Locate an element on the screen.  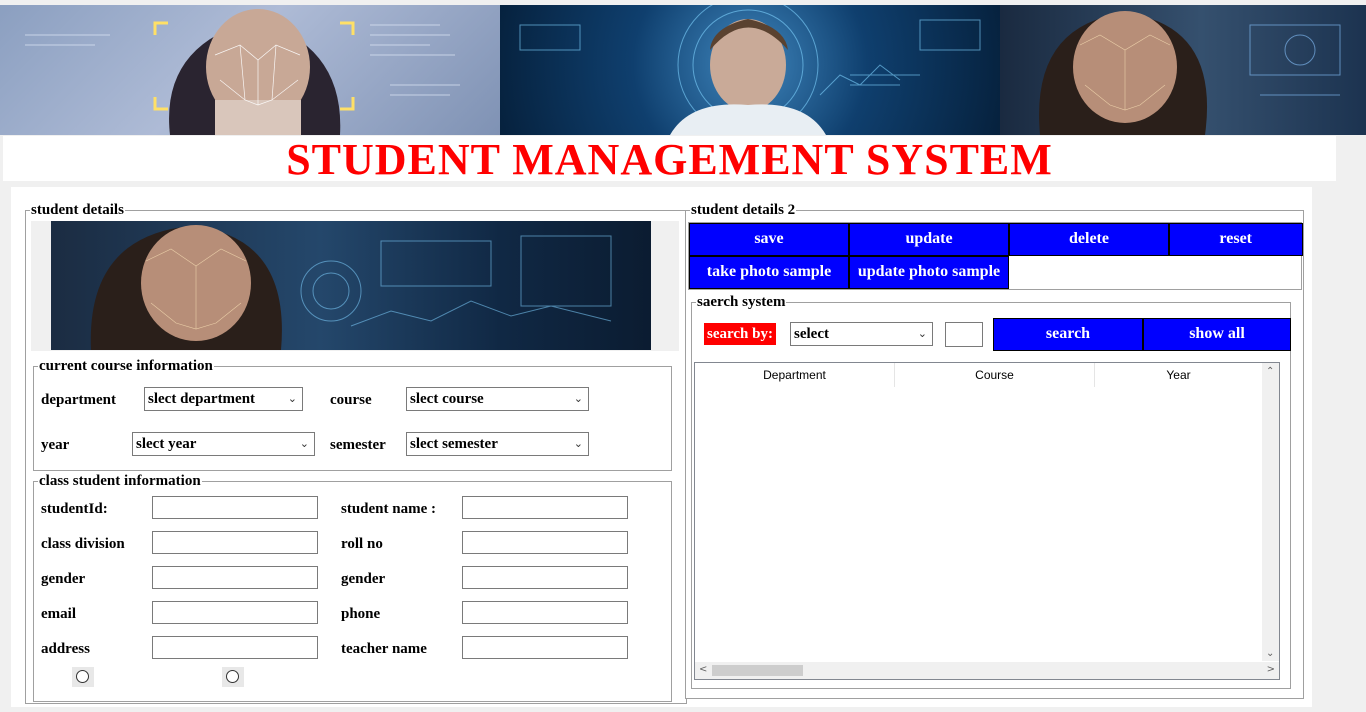
student-name-input is located at coordinates (545, 507).